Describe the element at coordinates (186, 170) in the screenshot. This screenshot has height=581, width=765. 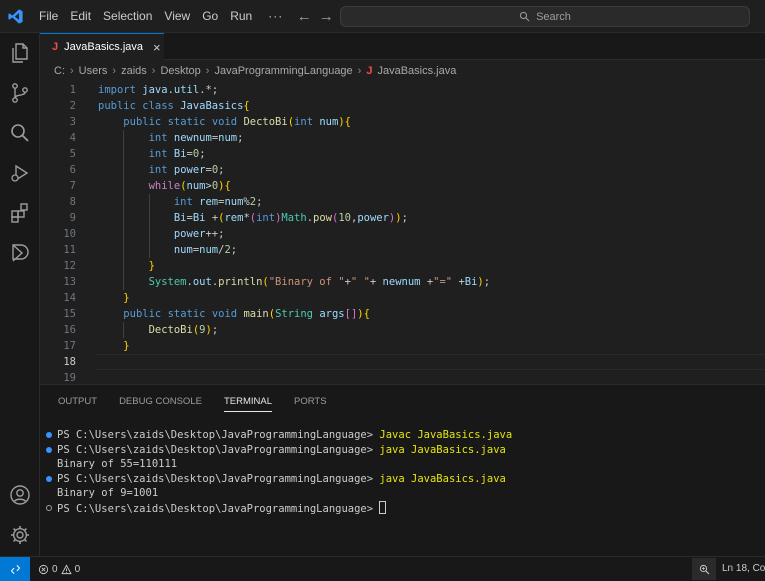
I see `code-text: int power=0;` at that location.